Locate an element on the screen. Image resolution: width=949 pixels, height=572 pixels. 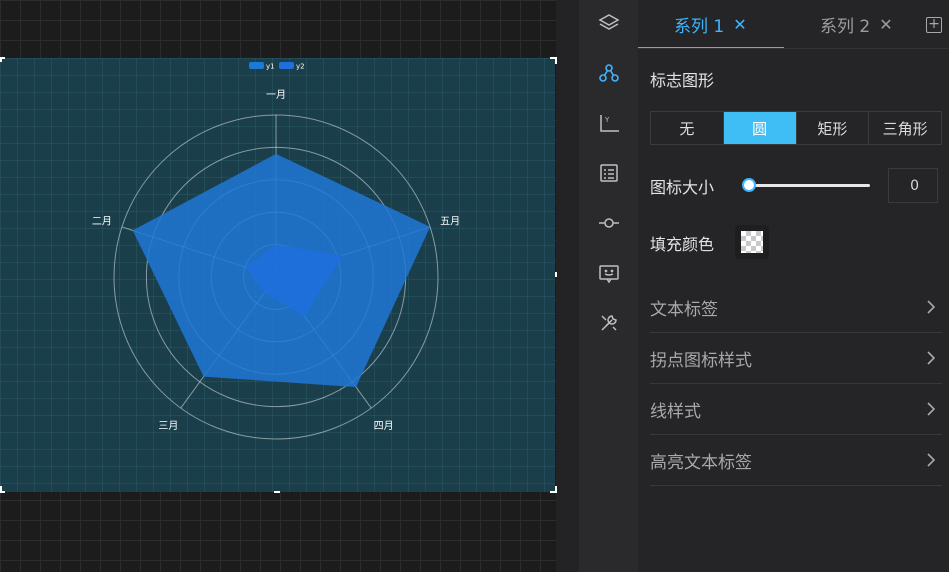
radar-indicator-label: 四月 is located at coordinates (384, 426).